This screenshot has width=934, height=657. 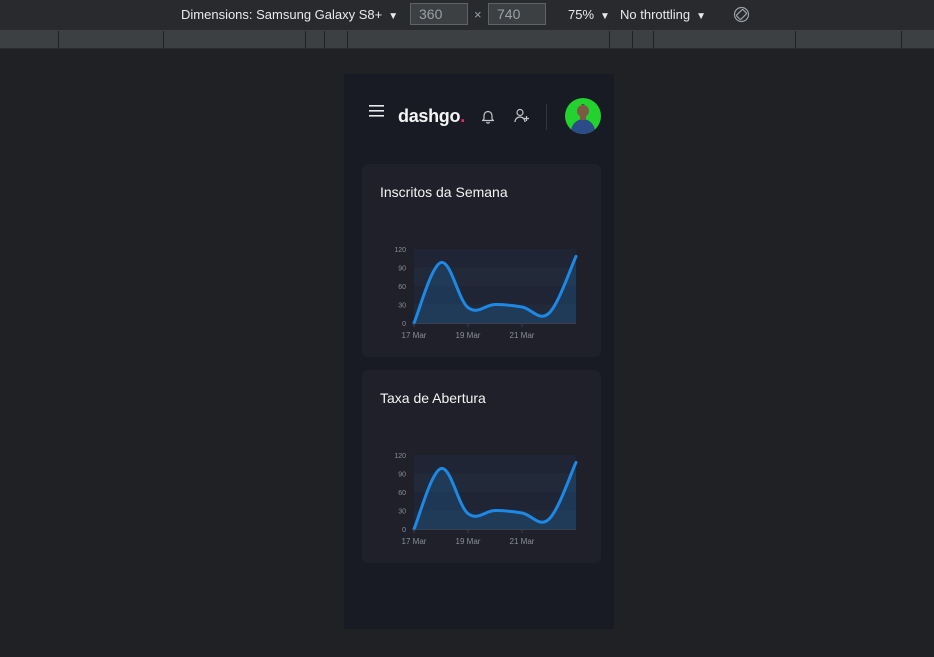 I want to click on width-input: 360, so click(x=439, y=14).